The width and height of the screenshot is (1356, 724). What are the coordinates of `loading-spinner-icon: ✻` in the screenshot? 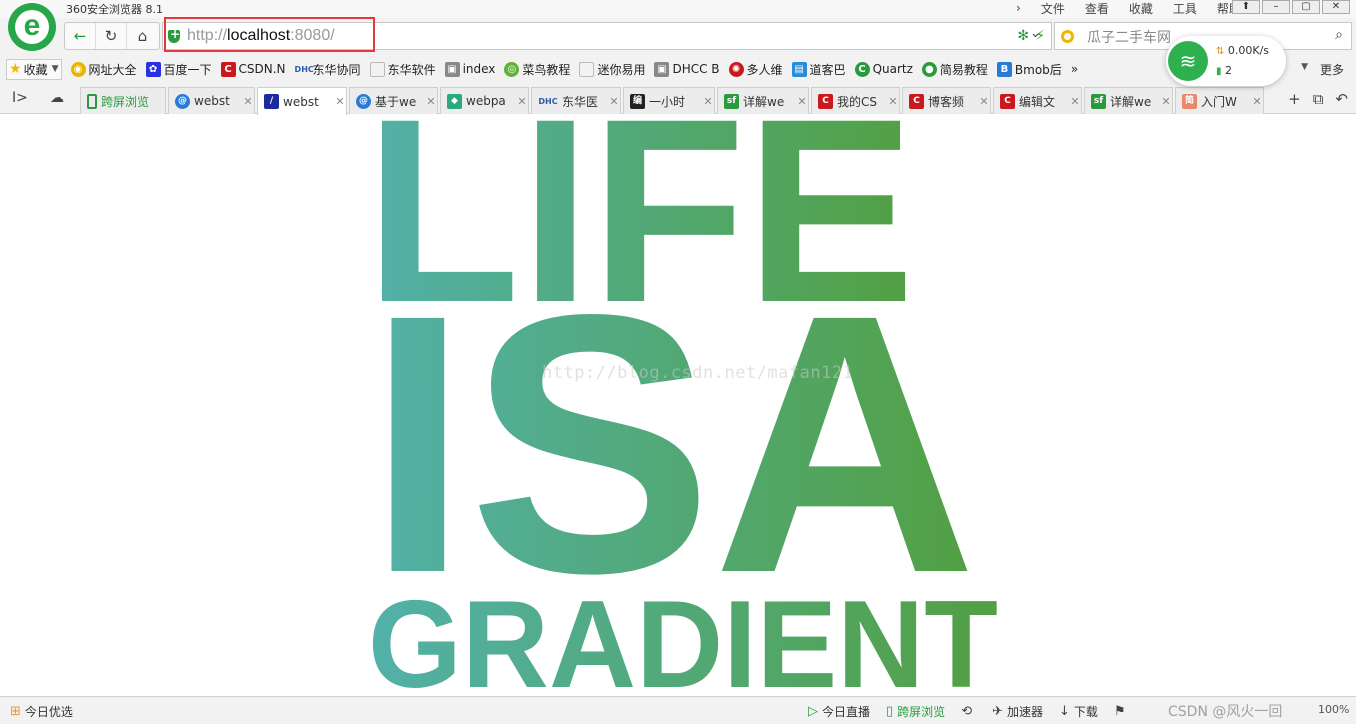 It's located at (1023, 36).